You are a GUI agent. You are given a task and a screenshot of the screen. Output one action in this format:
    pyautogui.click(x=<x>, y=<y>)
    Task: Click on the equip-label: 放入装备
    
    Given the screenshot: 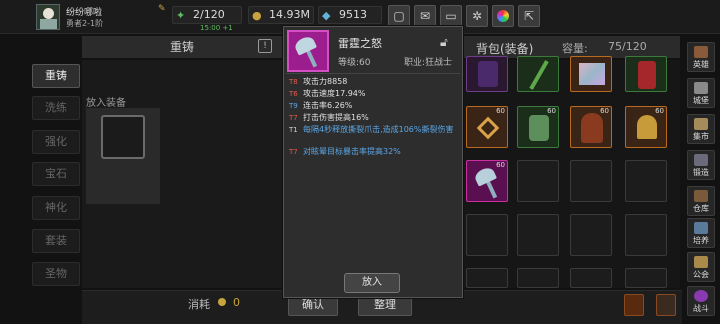 What is the action you would take?
    pyautogui.click(x=106, y=103)
    